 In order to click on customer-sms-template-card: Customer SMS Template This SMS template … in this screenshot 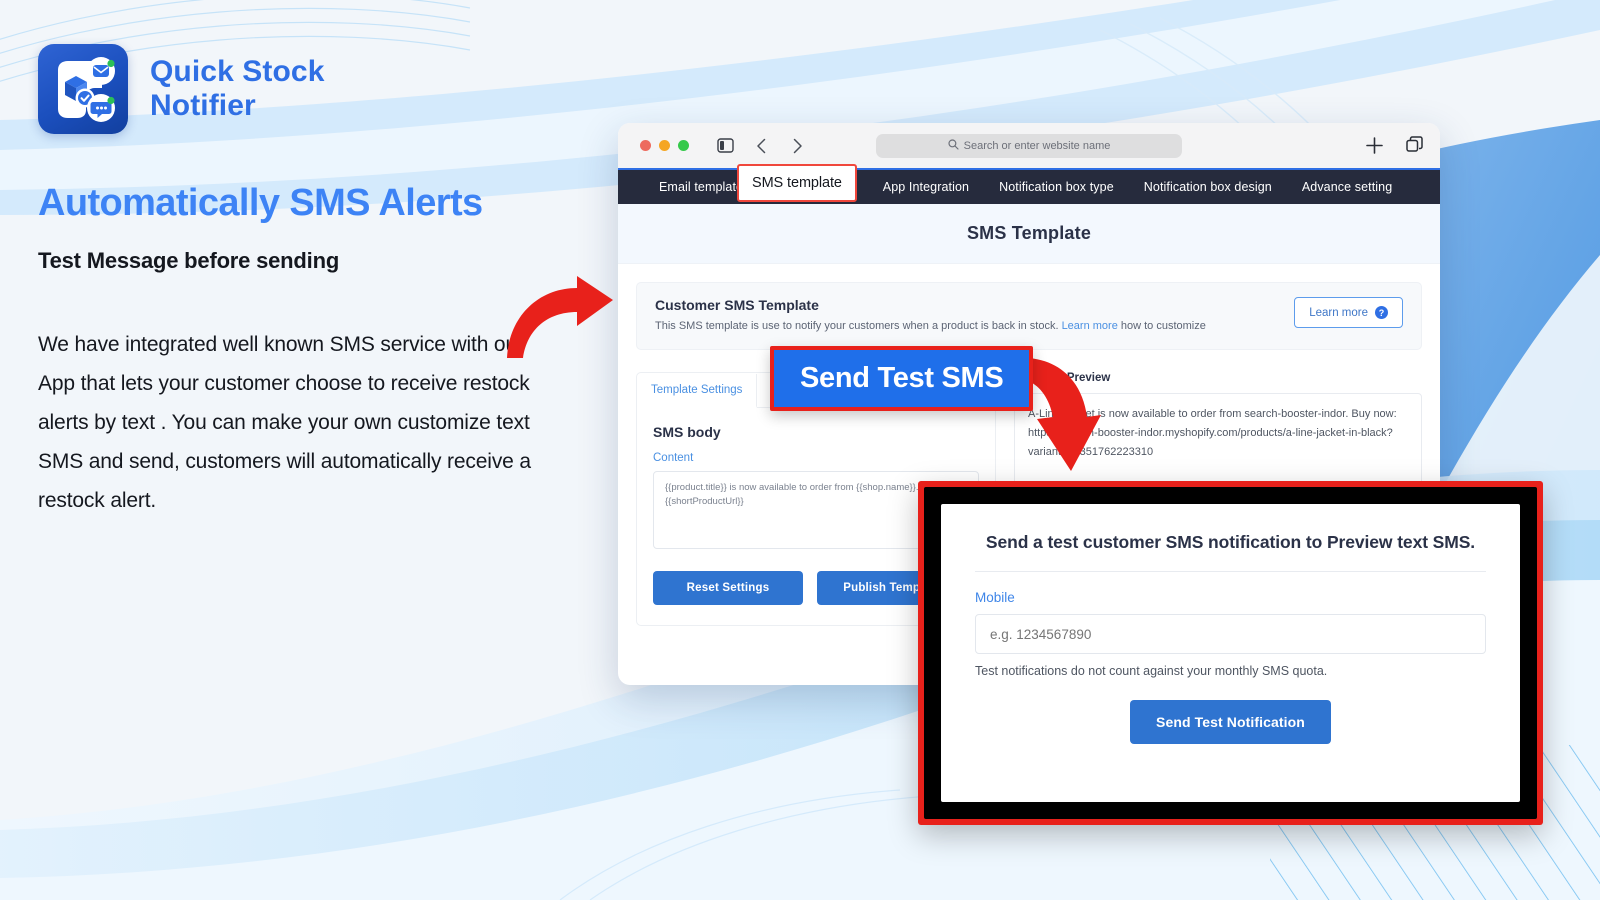, I will do `click(1029, 316)`.